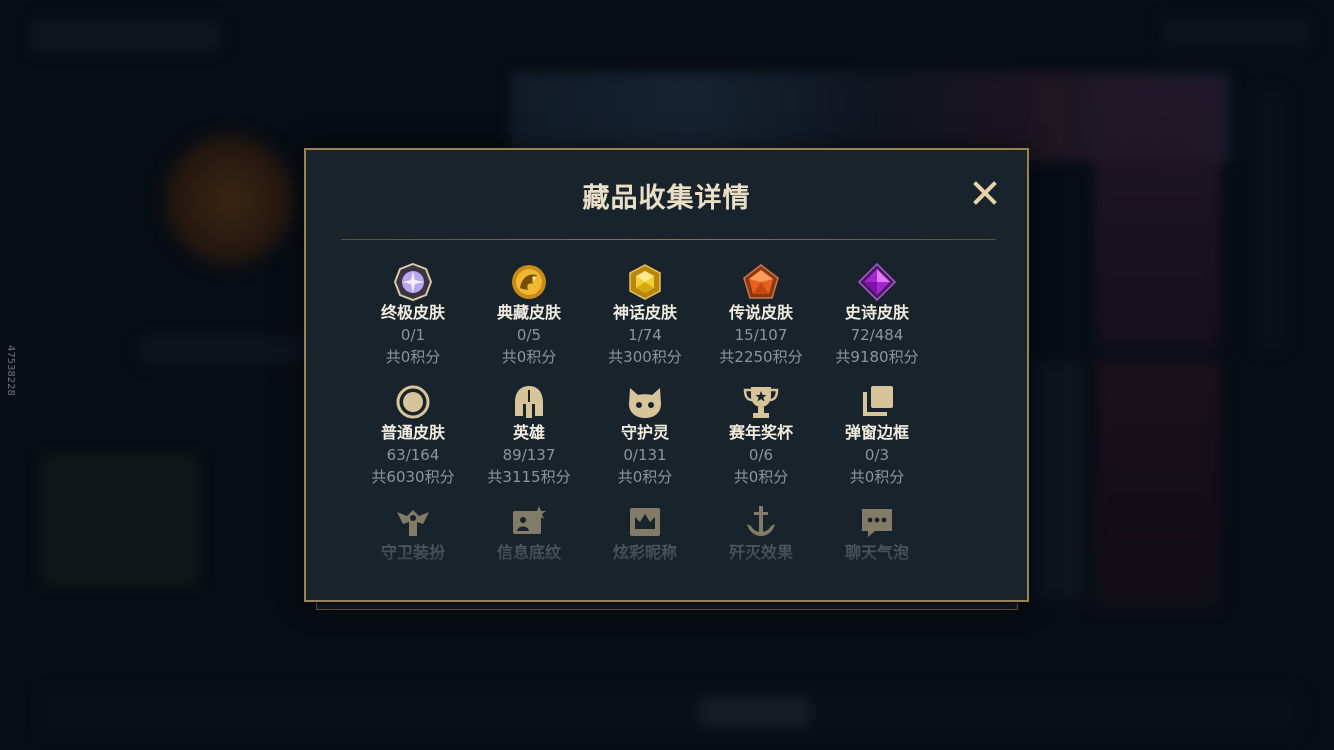  What do you see at coordinates (413, 435) in the screenshot?
I see `collection-item-common-skin: 普通皮肤 63/164 共6030积分` at bounding box center [413, 435].